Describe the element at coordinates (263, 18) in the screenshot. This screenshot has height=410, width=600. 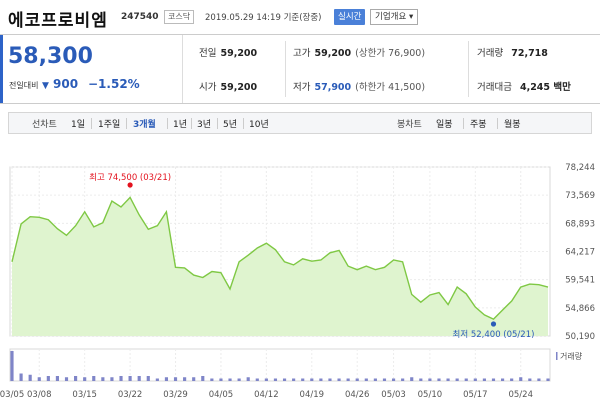
I see `timestamp: 2019.05.29 14:19 기준(장중)` at that location.